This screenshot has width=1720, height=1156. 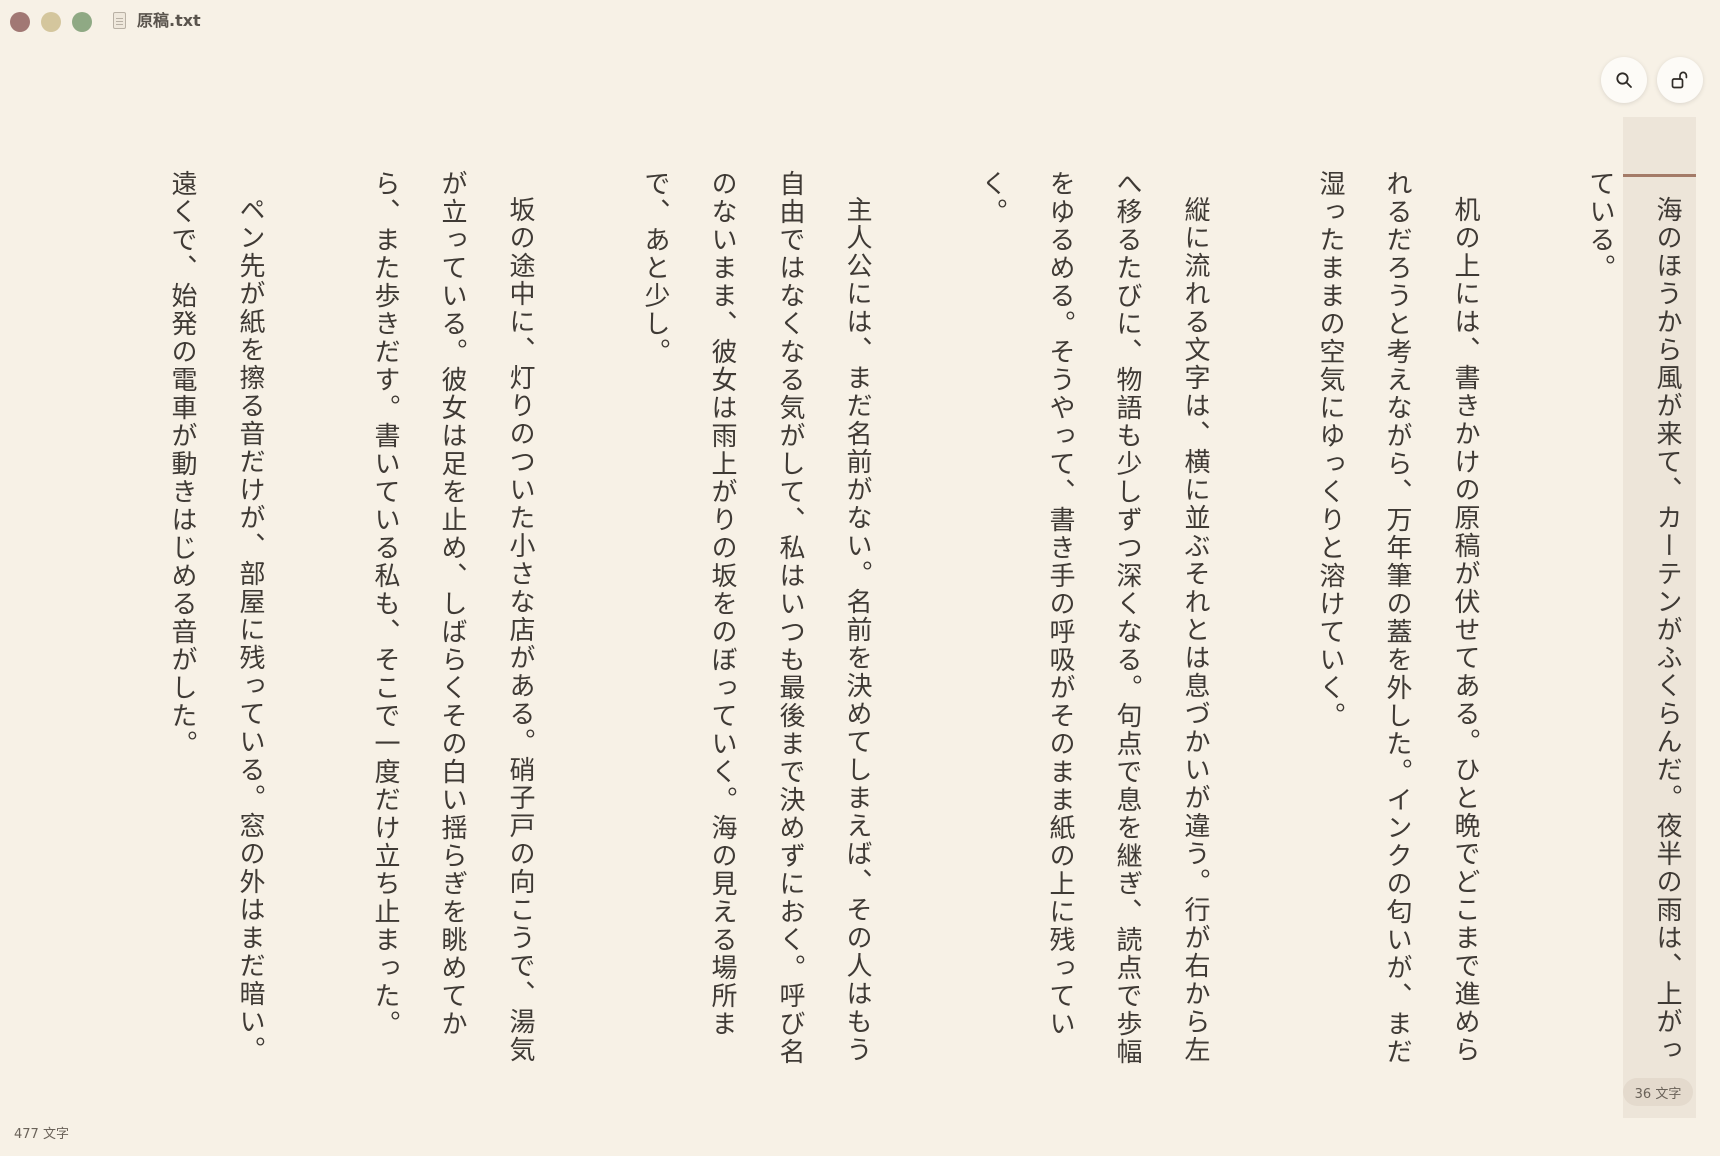 What do you see at coordinates (1059, 604) in the screenshot?
I see `text-column: をゆるめる。そうやって、書き手の呼吸がそのまま紙の上に残ってい` at bounding box center [1059, 604].